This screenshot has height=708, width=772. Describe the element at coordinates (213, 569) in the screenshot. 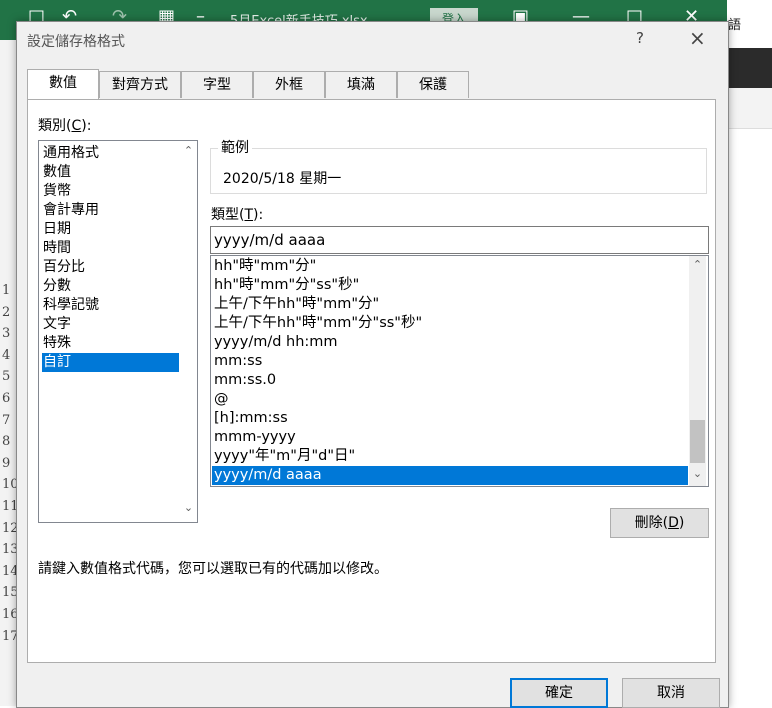

I see `hint-text: 請鍵入數值格式代碼，您可以選取已有的代碼加以修改。` at that location.